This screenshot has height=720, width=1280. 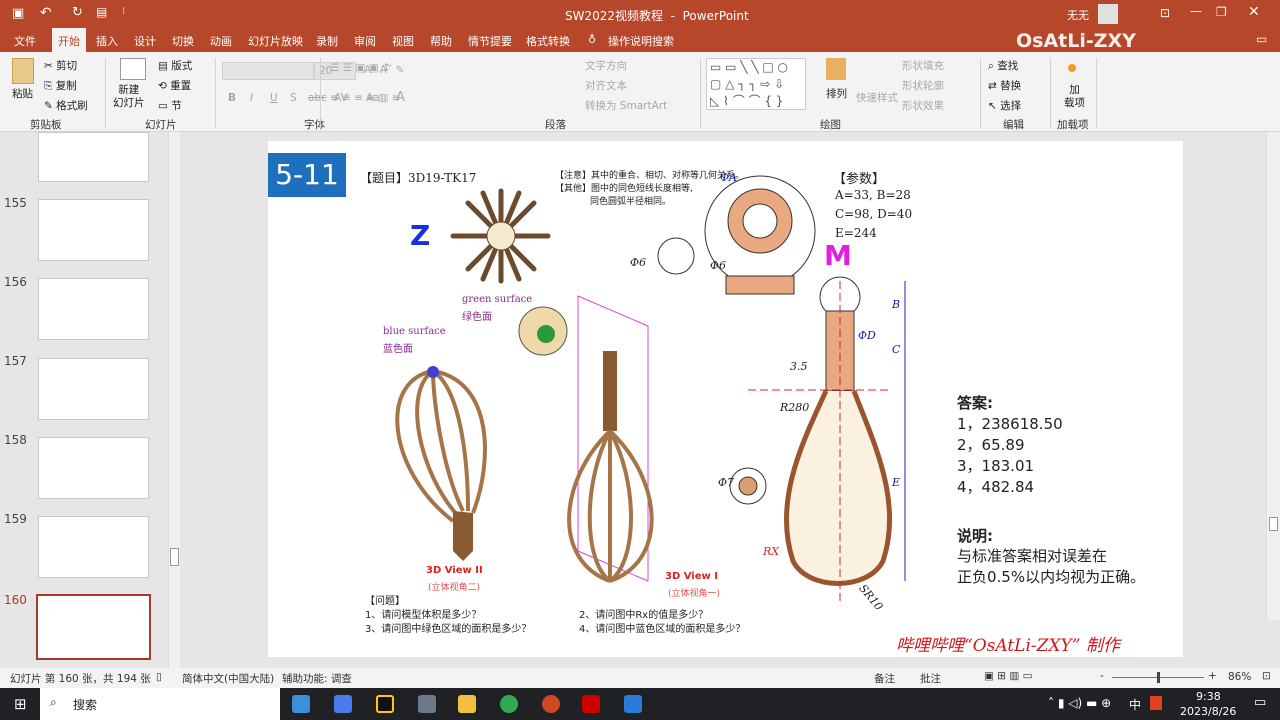 I want to click on addins-button: 加 载项, so click(x=1074, y=97).